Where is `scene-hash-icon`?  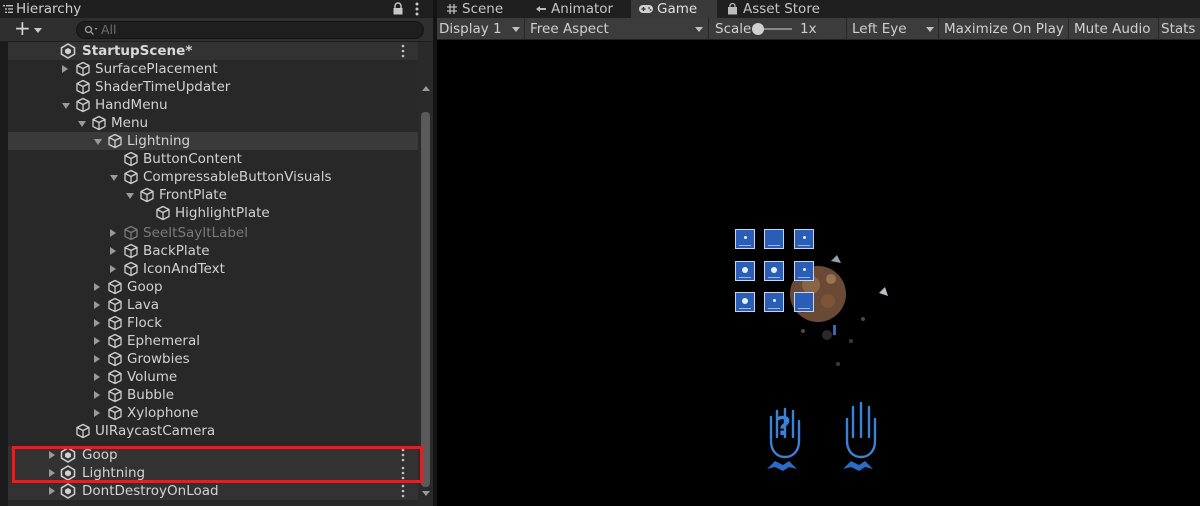
scene-hash-icon is located at coordinates (452, 9).